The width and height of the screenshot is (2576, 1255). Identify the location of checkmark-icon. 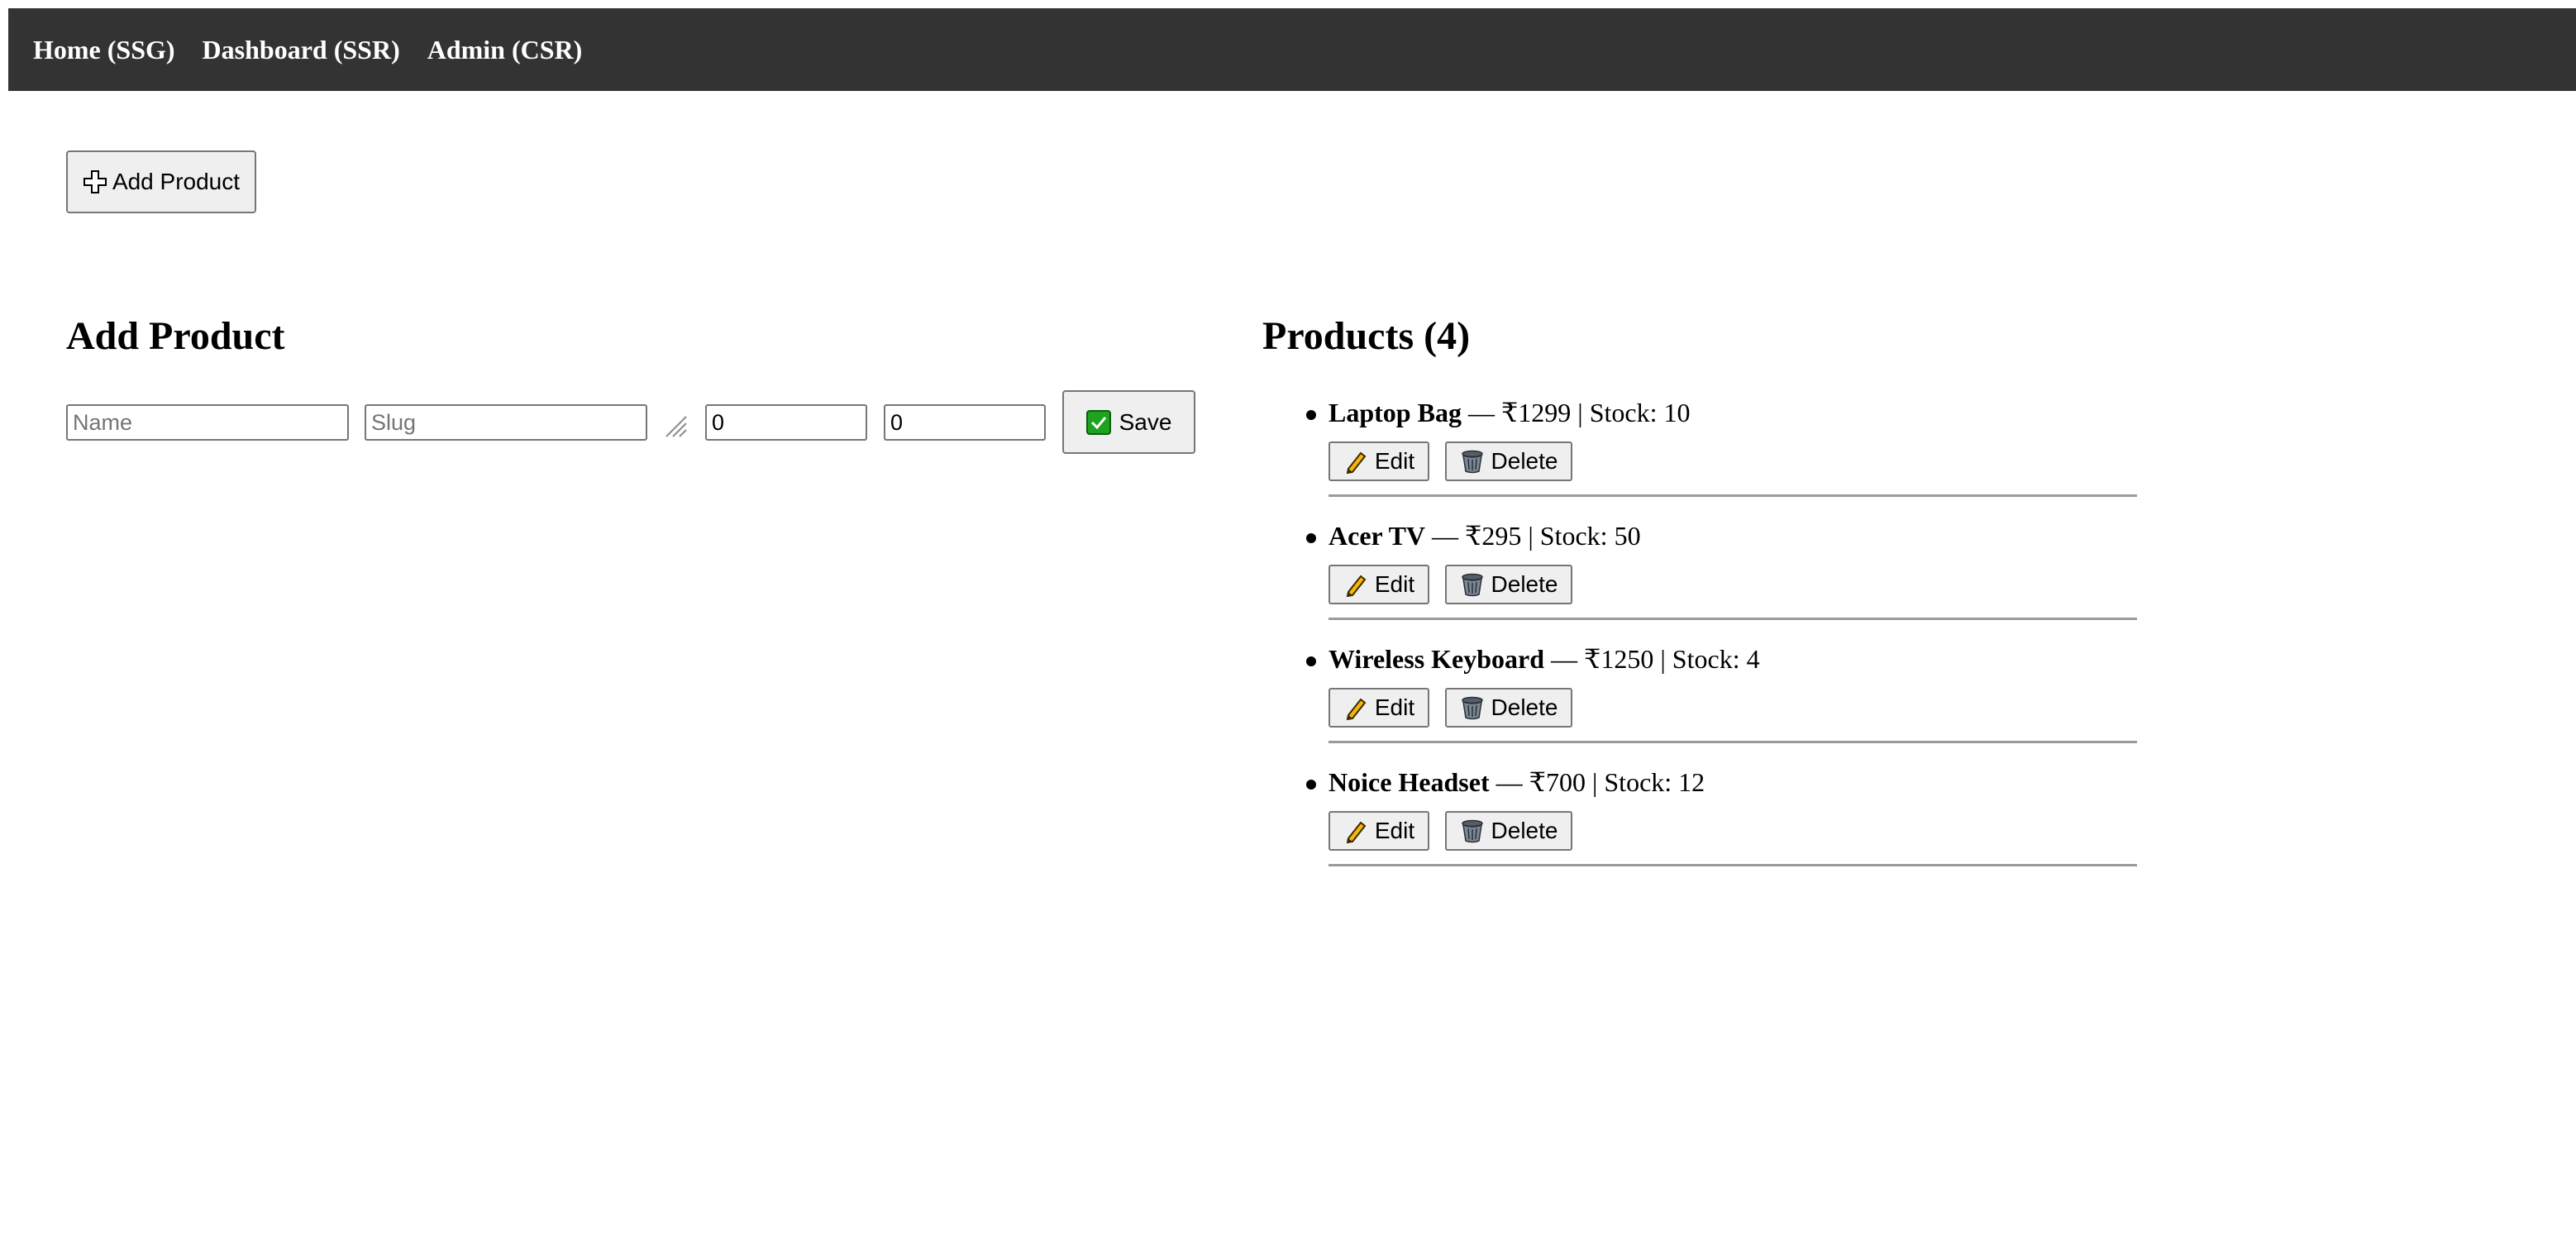
(1098, 422).